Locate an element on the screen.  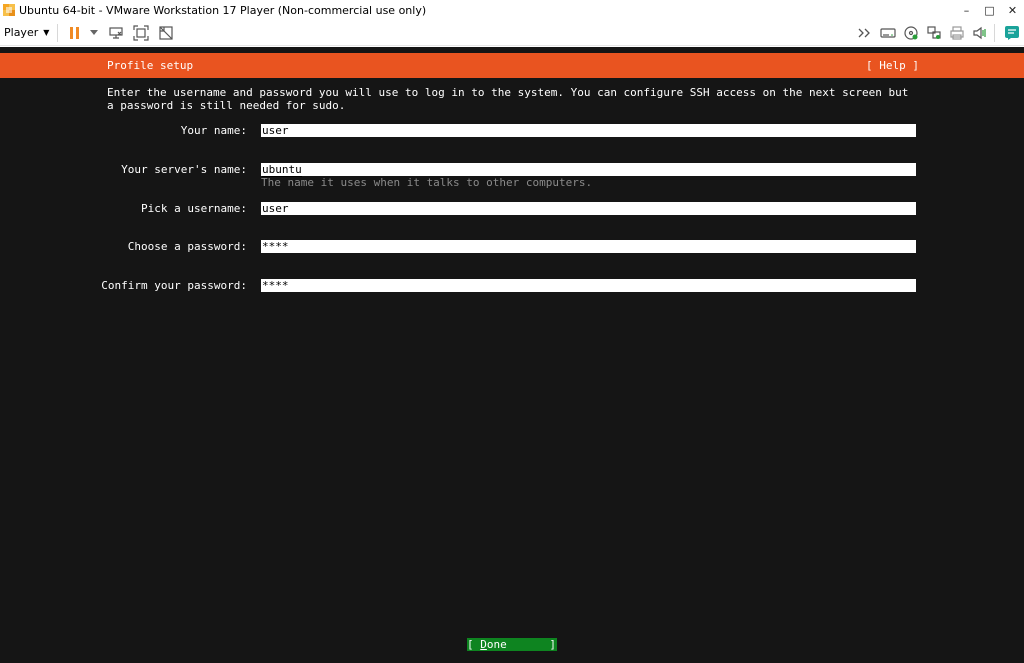
done-open-bracket: [ is located at coordinates (474, 644).